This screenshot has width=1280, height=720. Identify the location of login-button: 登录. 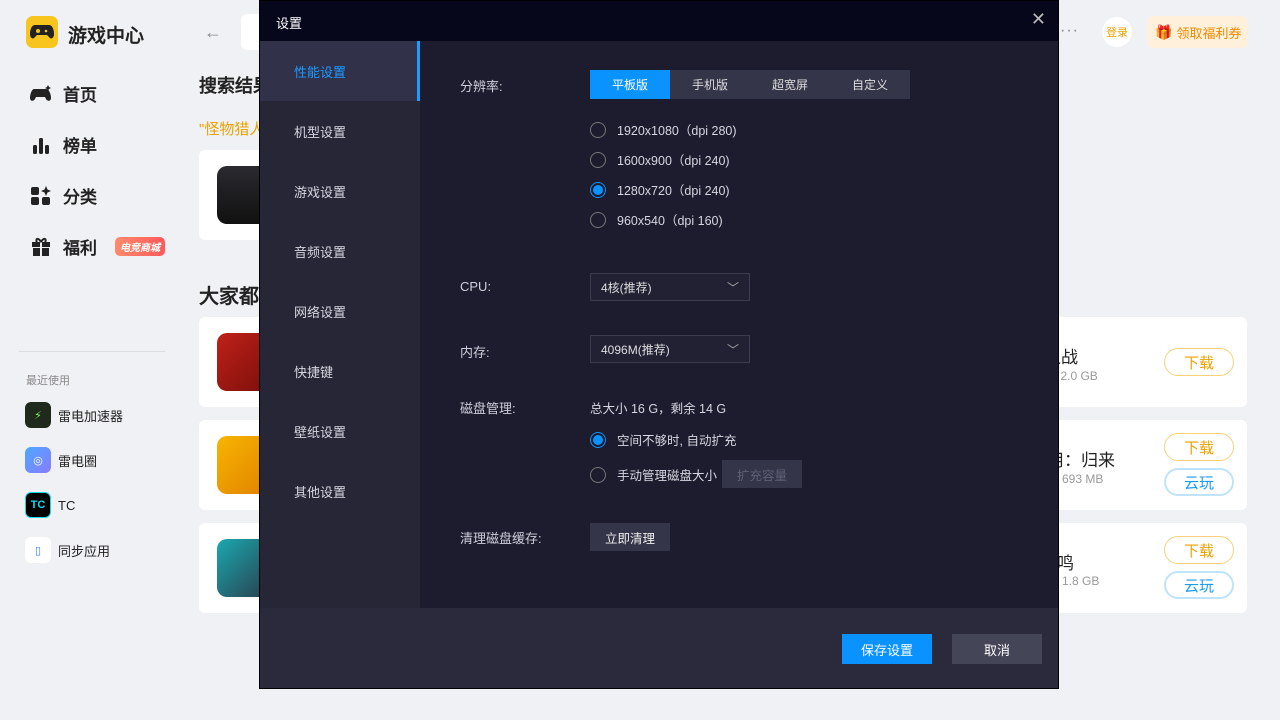
(1117, 32).